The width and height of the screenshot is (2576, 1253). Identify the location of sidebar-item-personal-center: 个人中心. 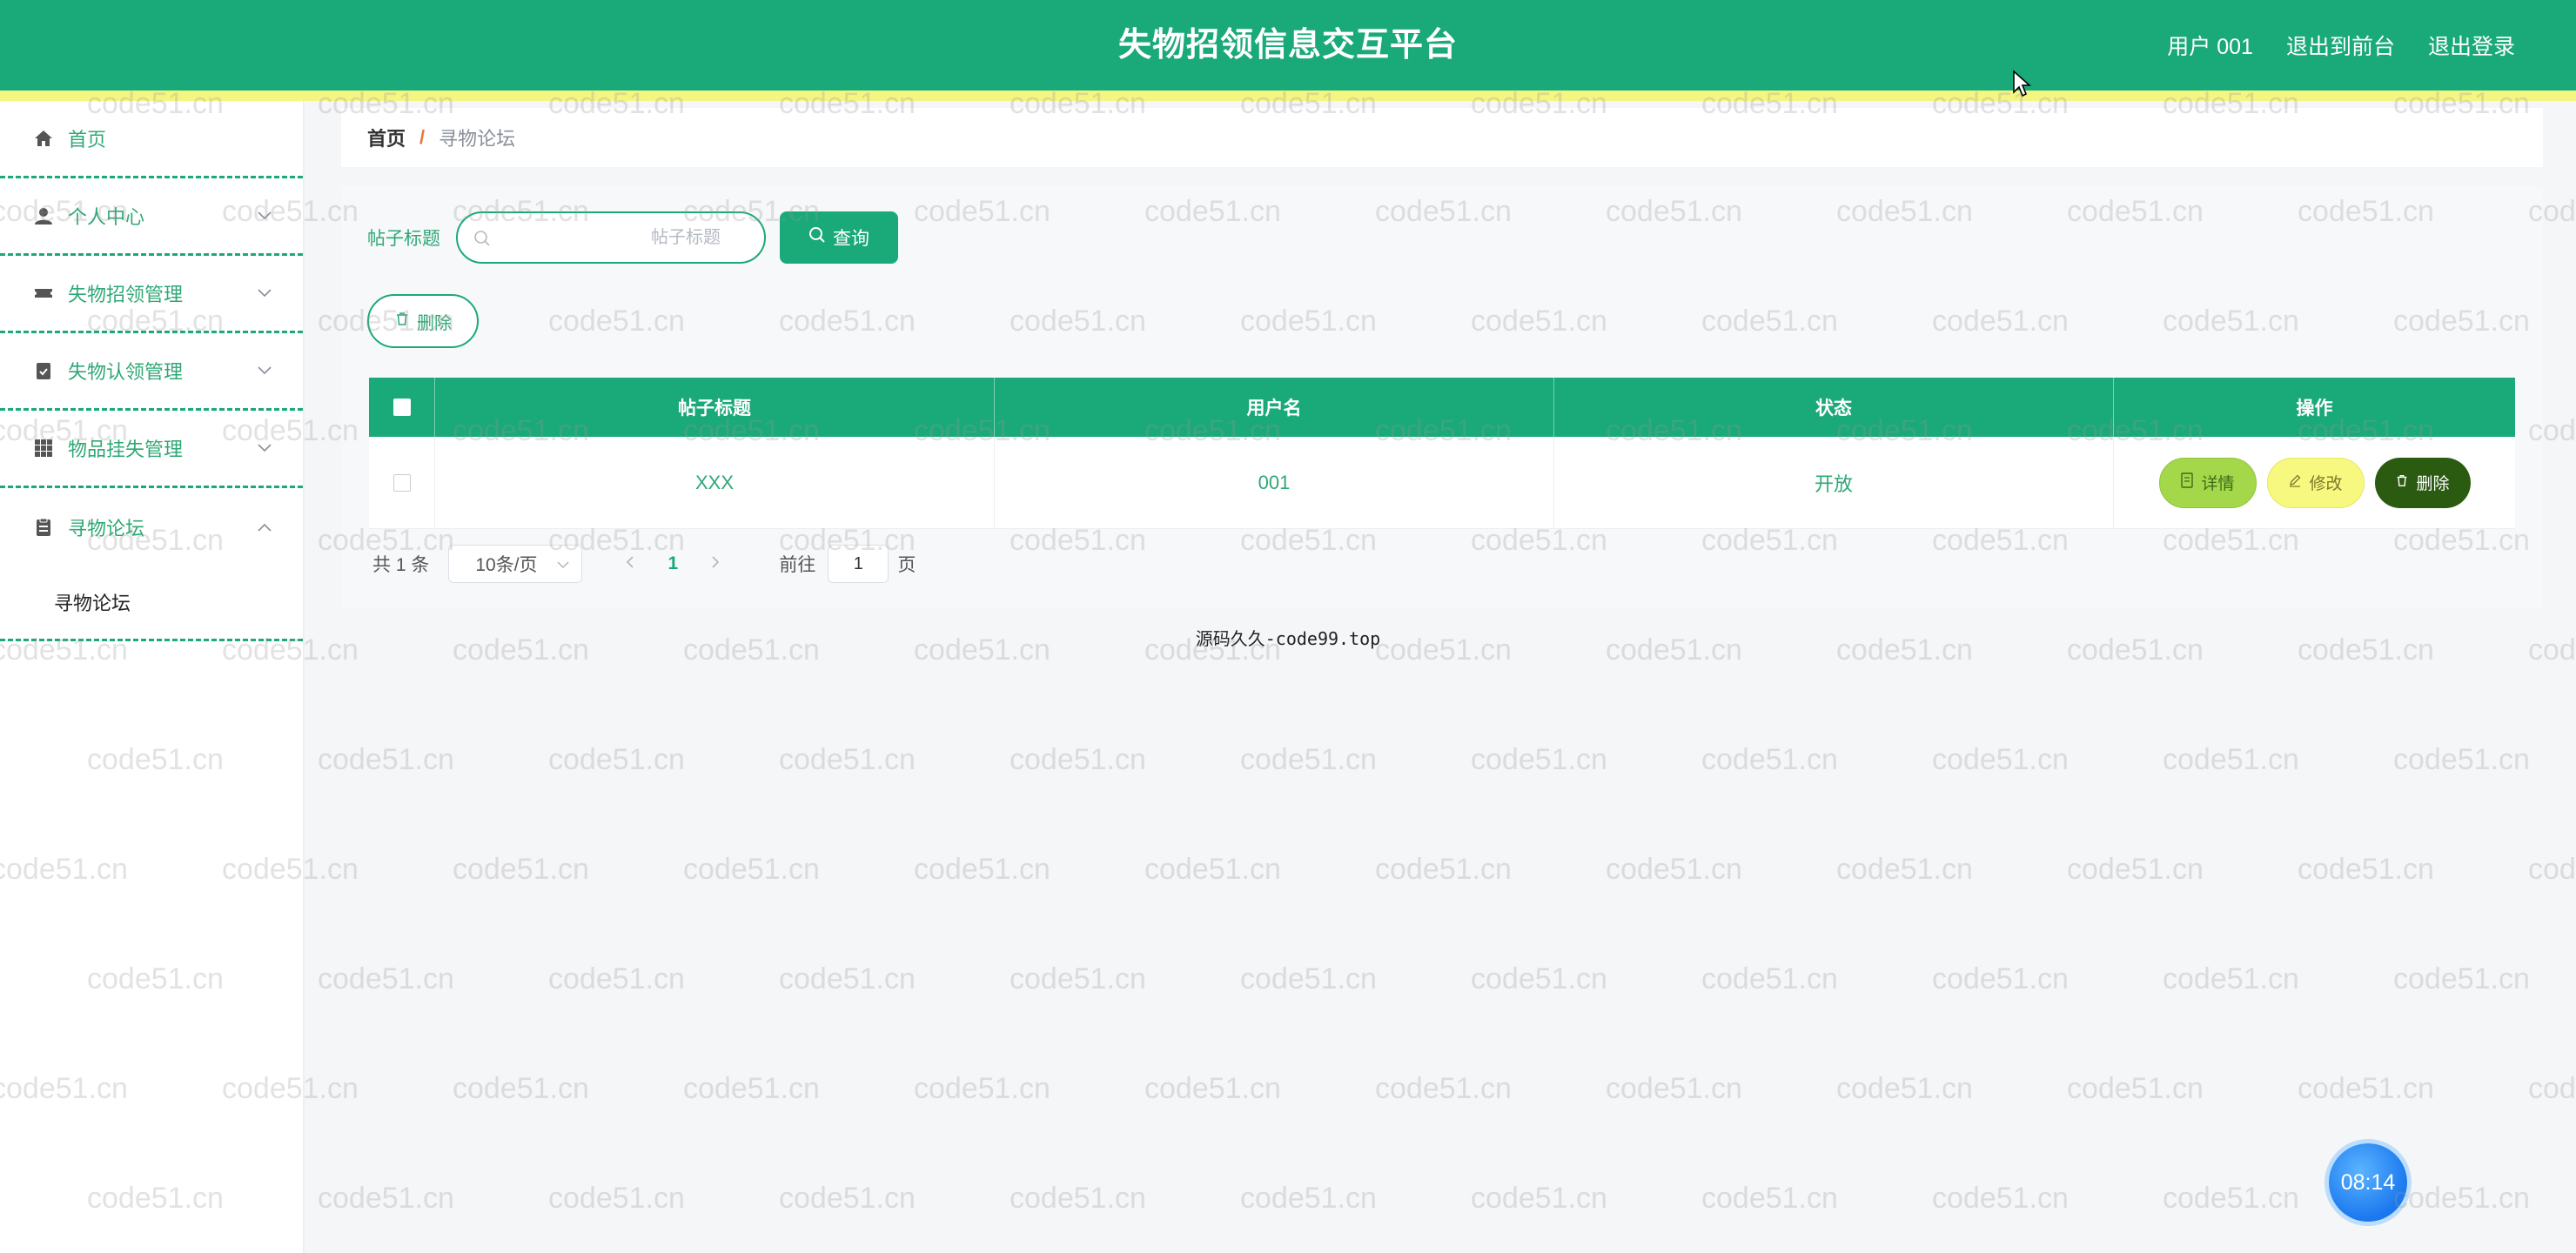
(151, 217).